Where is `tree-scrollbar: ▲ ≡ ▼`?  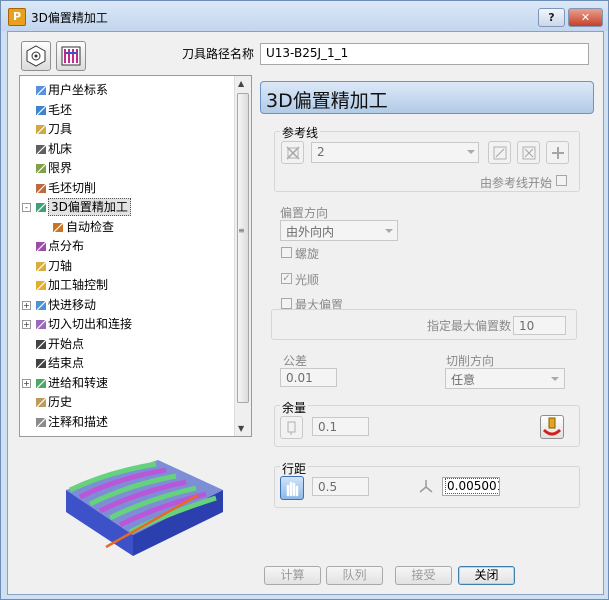 tree-scrollbar: ▲ ≡ ▼ is located at coordinates (242, 256).